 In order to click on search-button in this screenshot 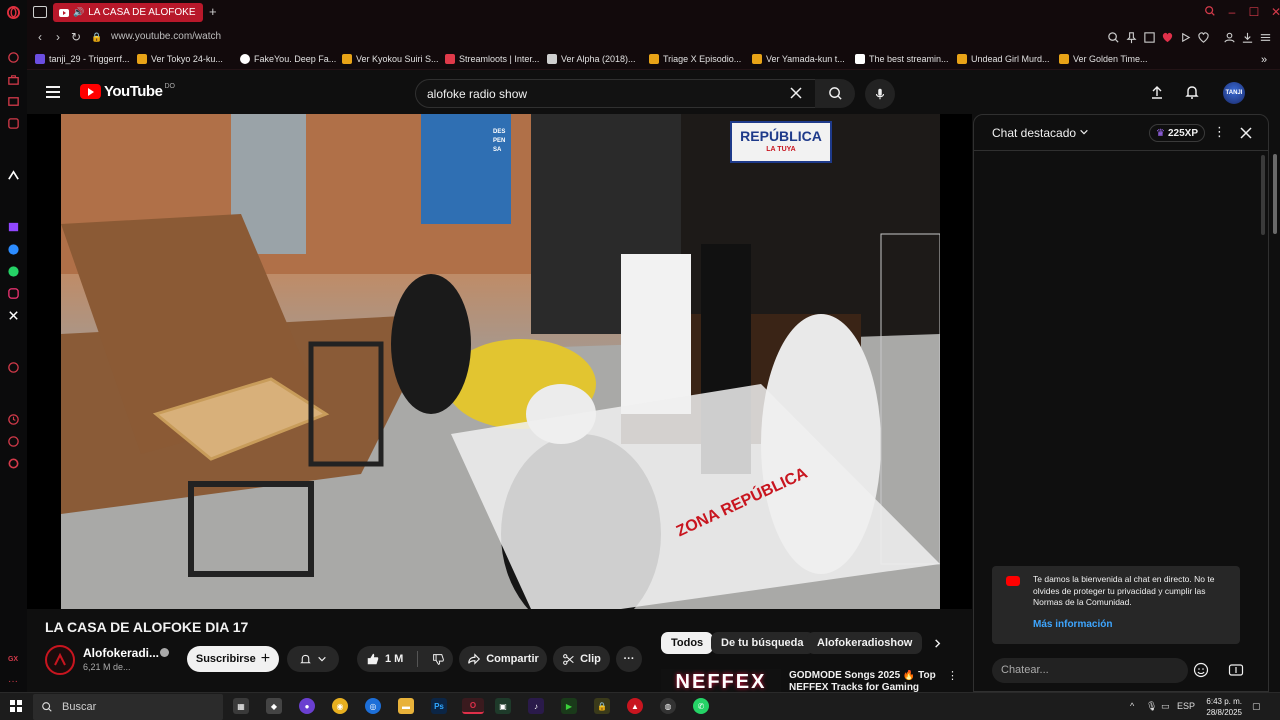, I will do `click(835, 93)`.